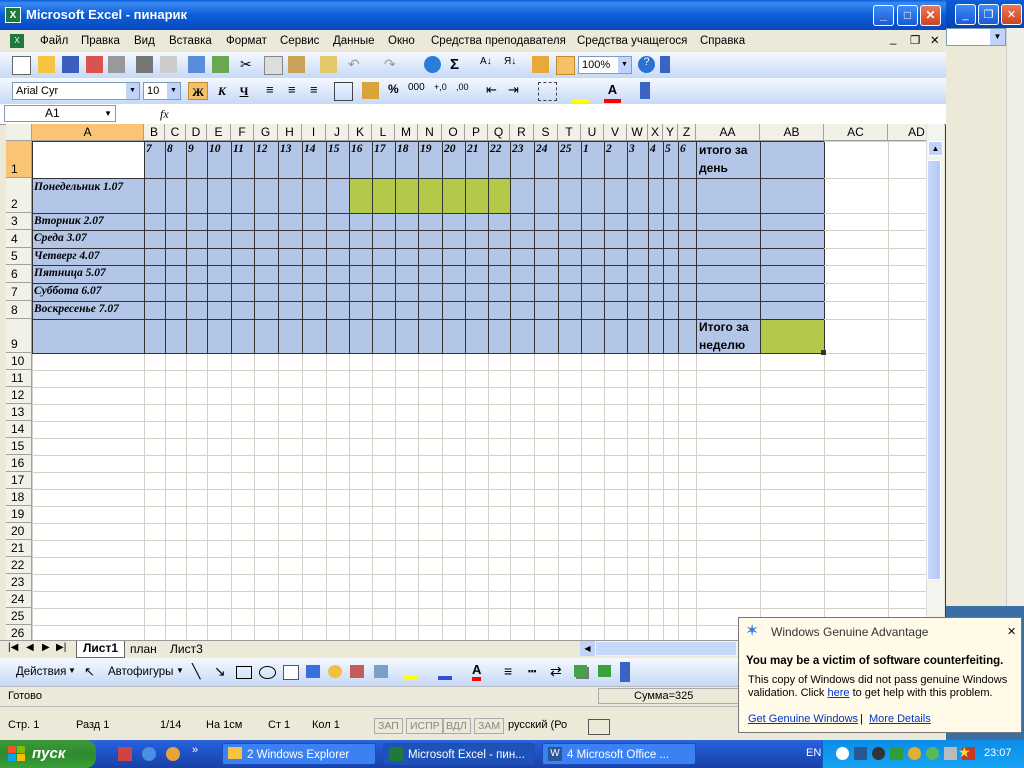  I want to click on menu-help: Справка, so click(722, 41).